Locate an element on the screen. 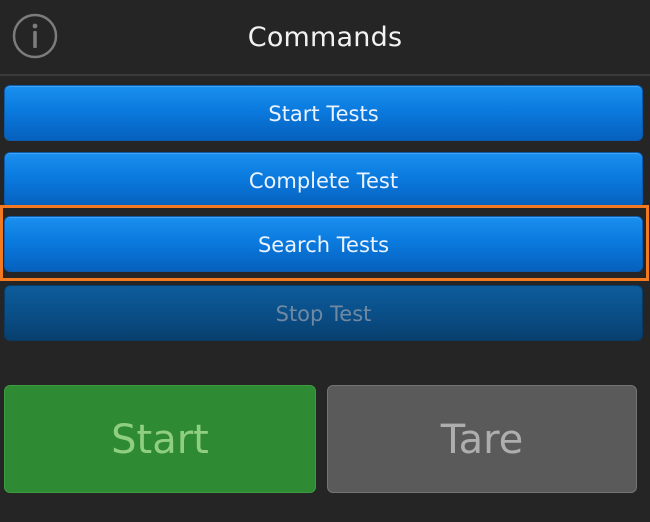  tare-label: Tare is located at coordinates (482, 440).